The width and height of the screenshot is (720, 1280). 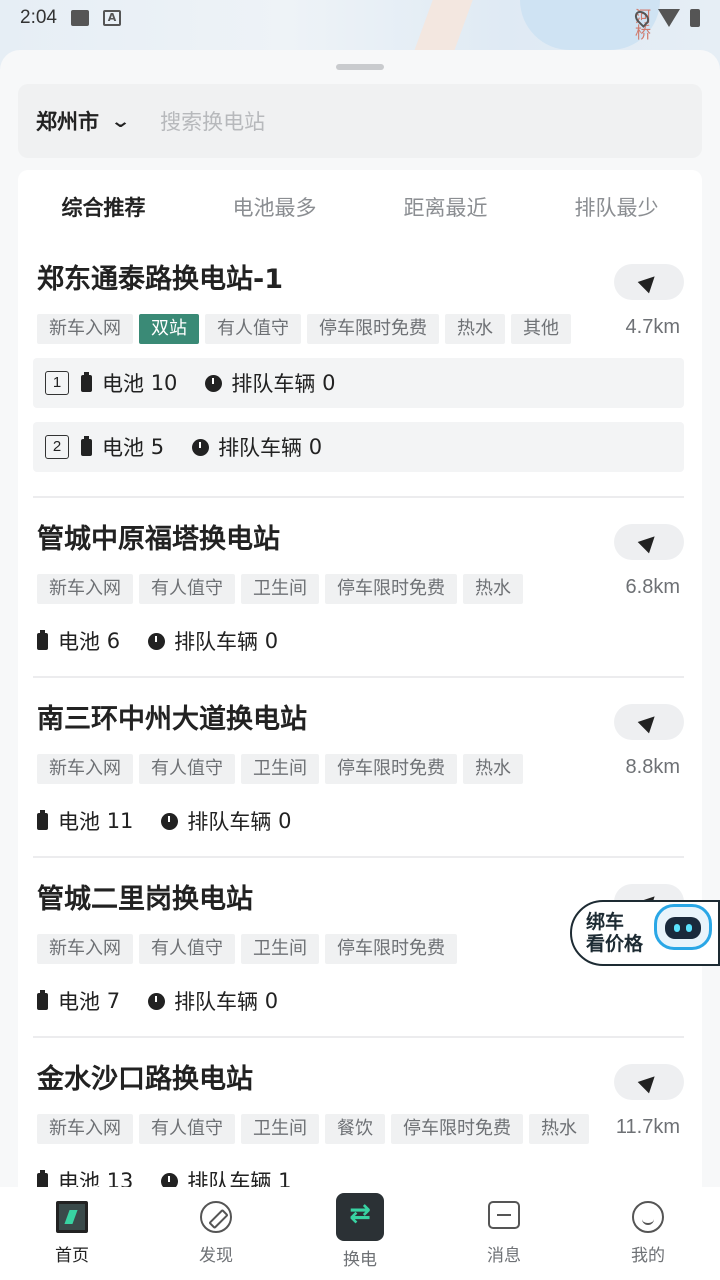 What do you see at coordinates (652, 327) in the screenshot?
I see `station-distance: 4.7km` at bounding box center [652, 327].